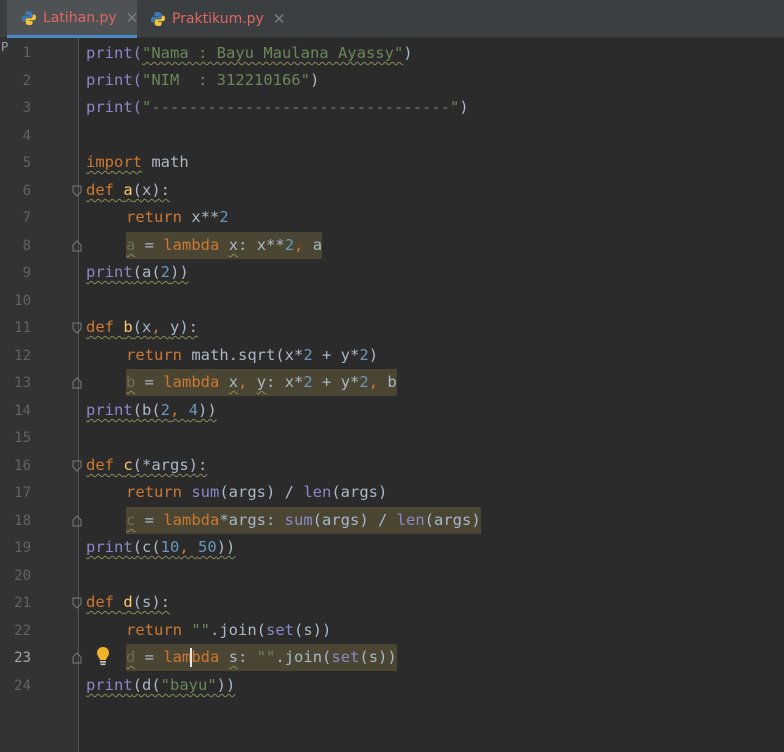  I want to click on code-token: (x, so click(142, 327).